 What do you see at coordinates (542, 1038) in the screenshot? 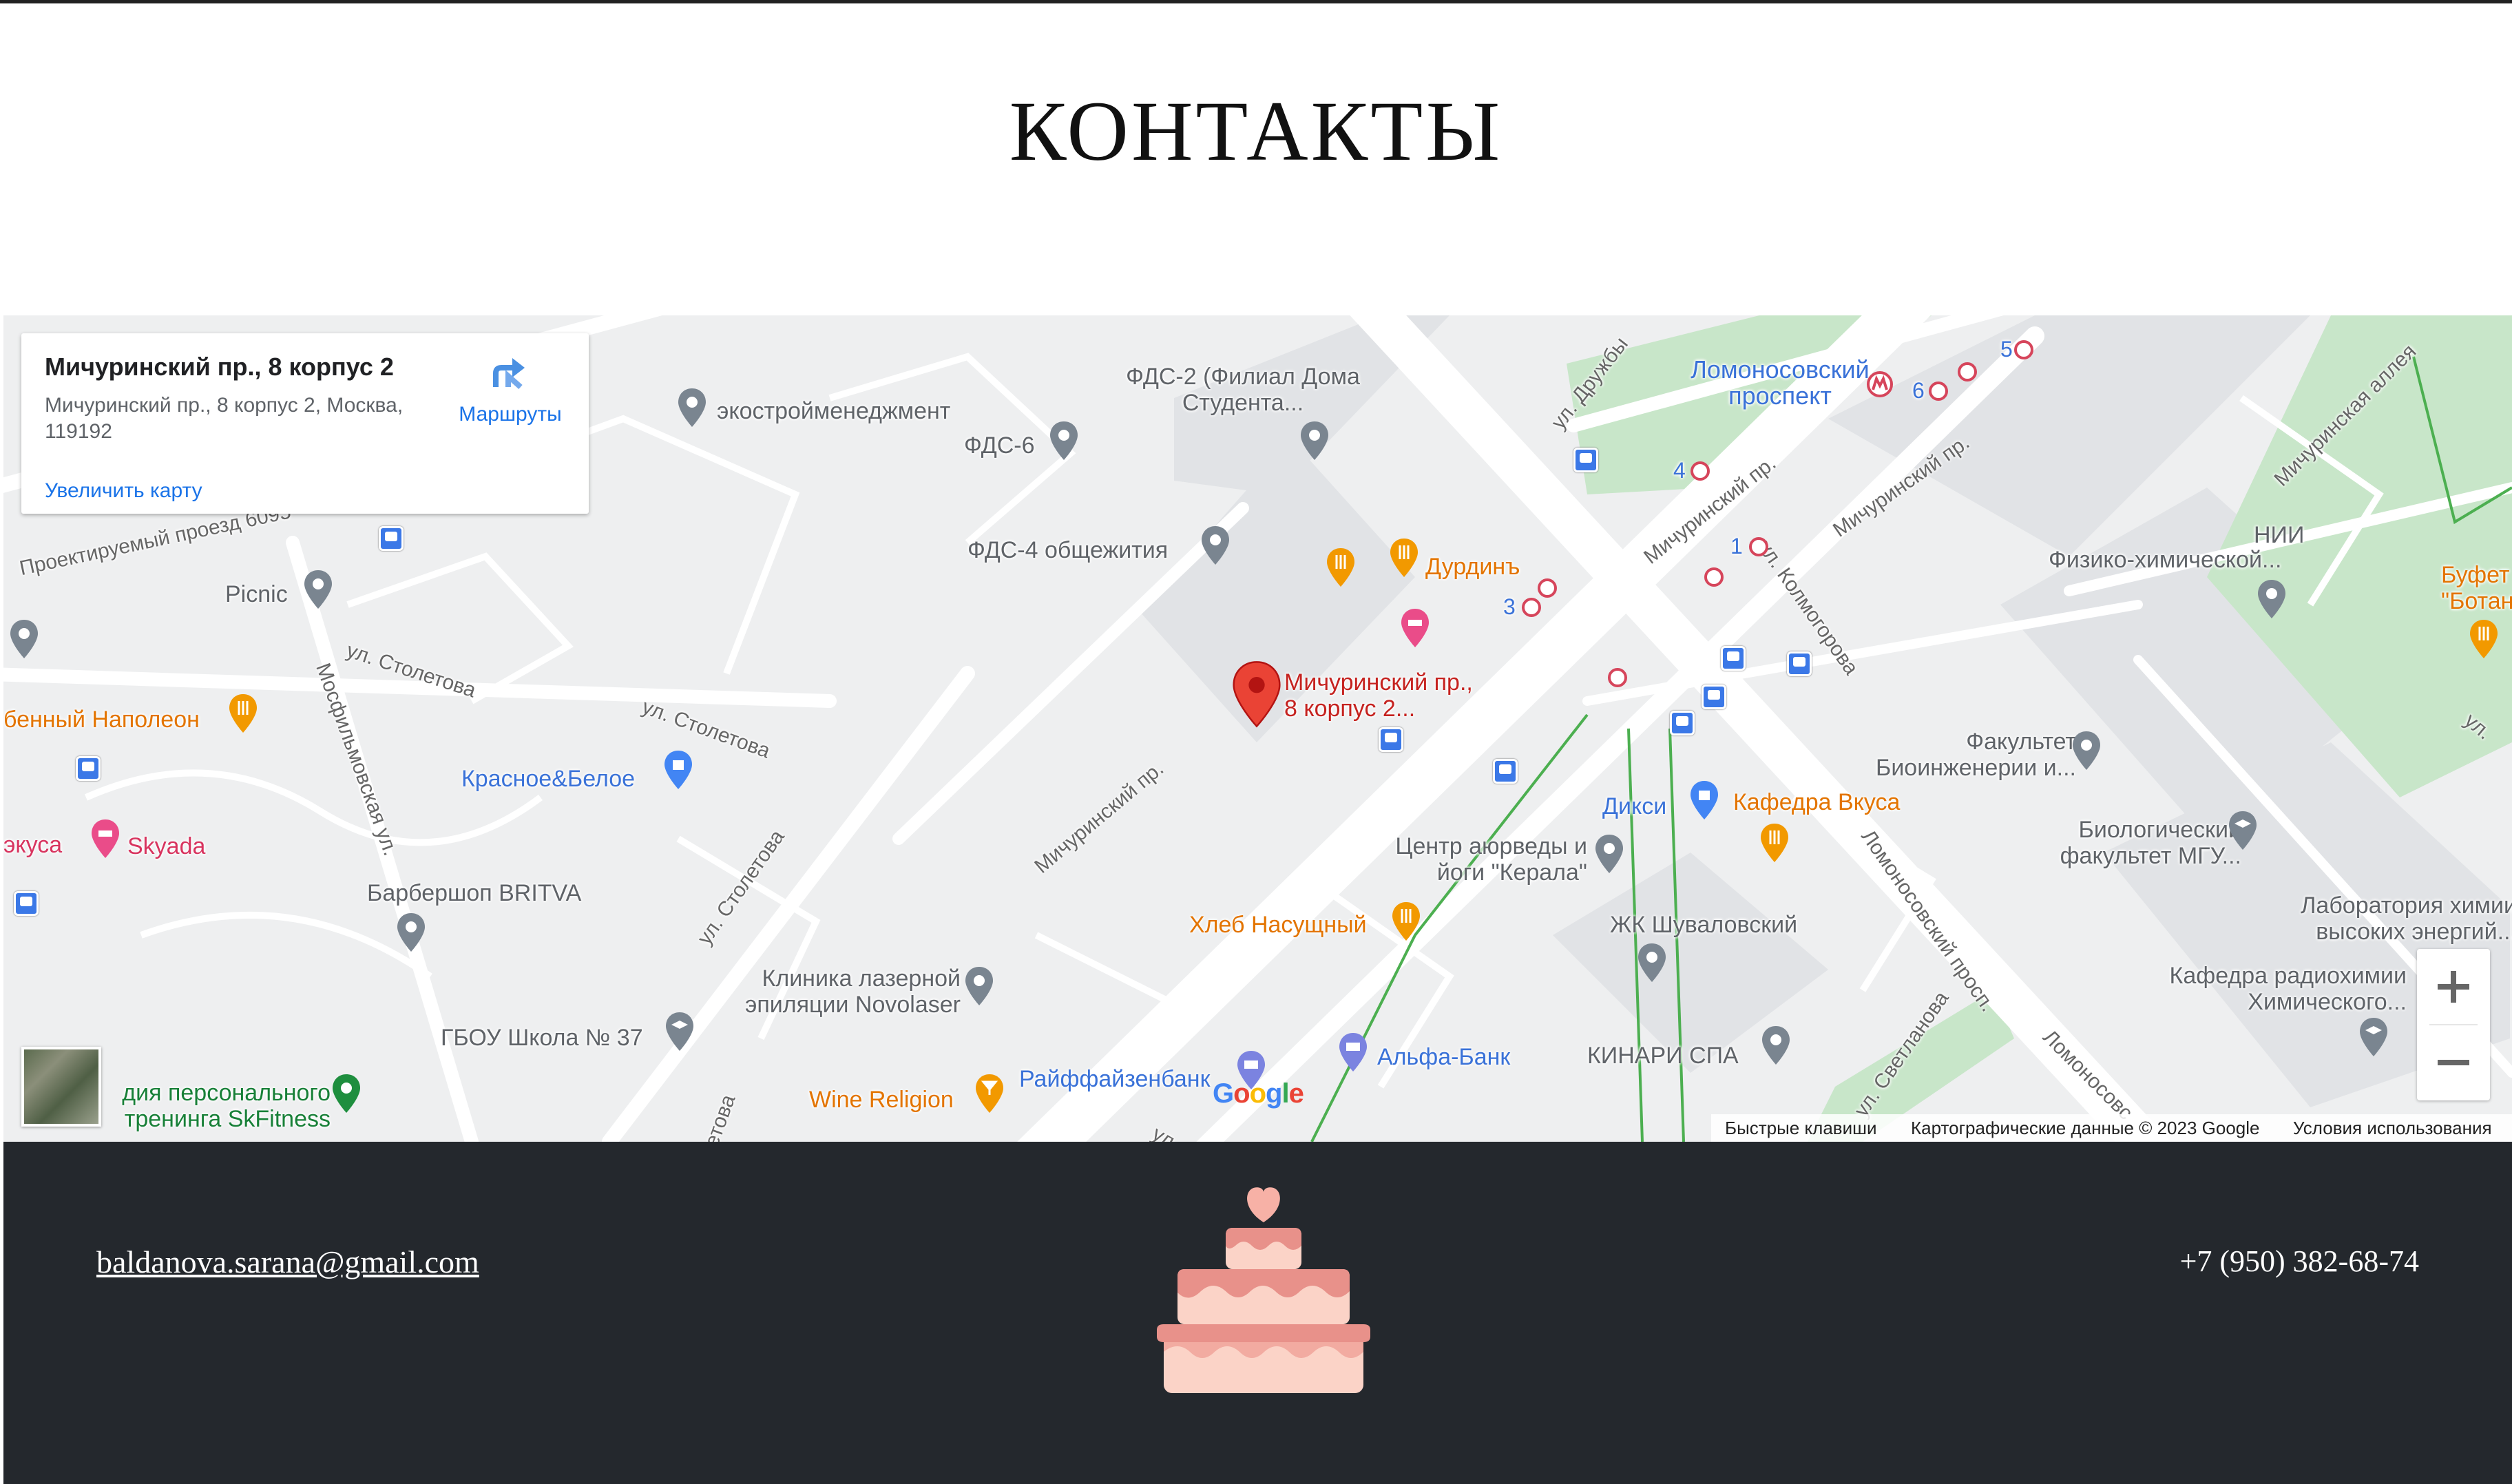
I see `map-label-gbou: ГБОУ Школа № 37` at bounding box center [542, 1038].